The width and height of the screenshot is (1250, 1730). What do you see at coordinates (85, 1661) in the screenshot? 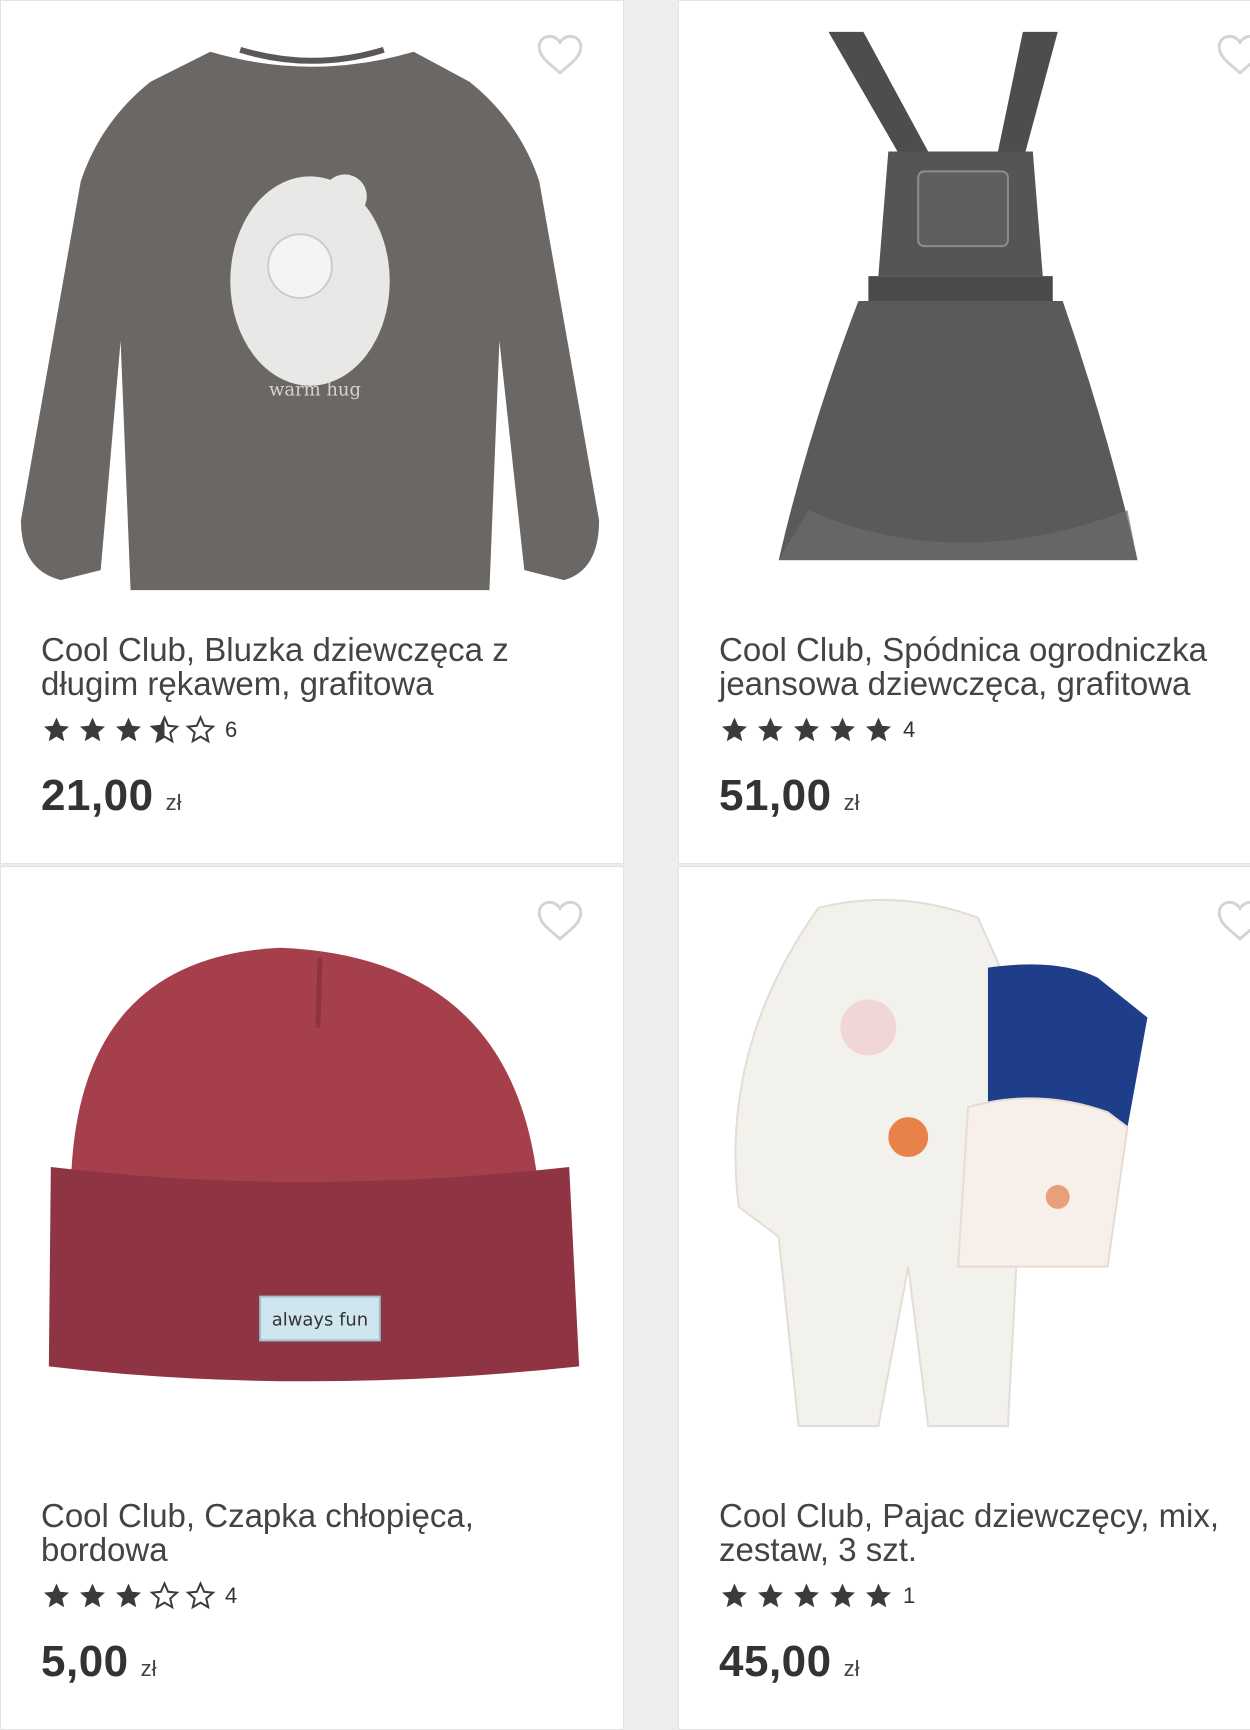
I see `price-amount: 5,00` at bounding box center [85, 1661].